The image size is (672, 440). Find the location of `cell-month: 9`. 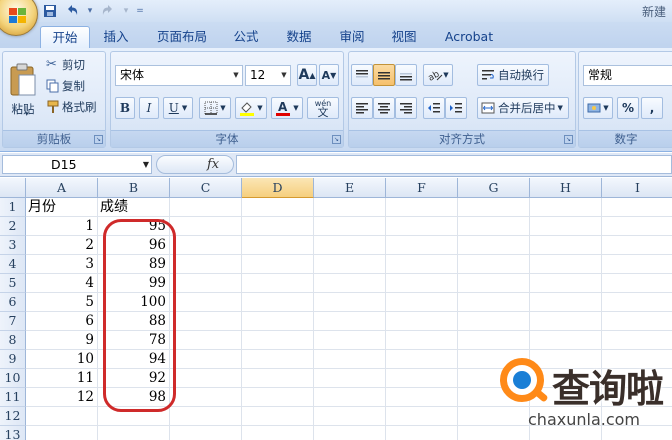

cell-month: 9 is located at coordinates (62, 340).